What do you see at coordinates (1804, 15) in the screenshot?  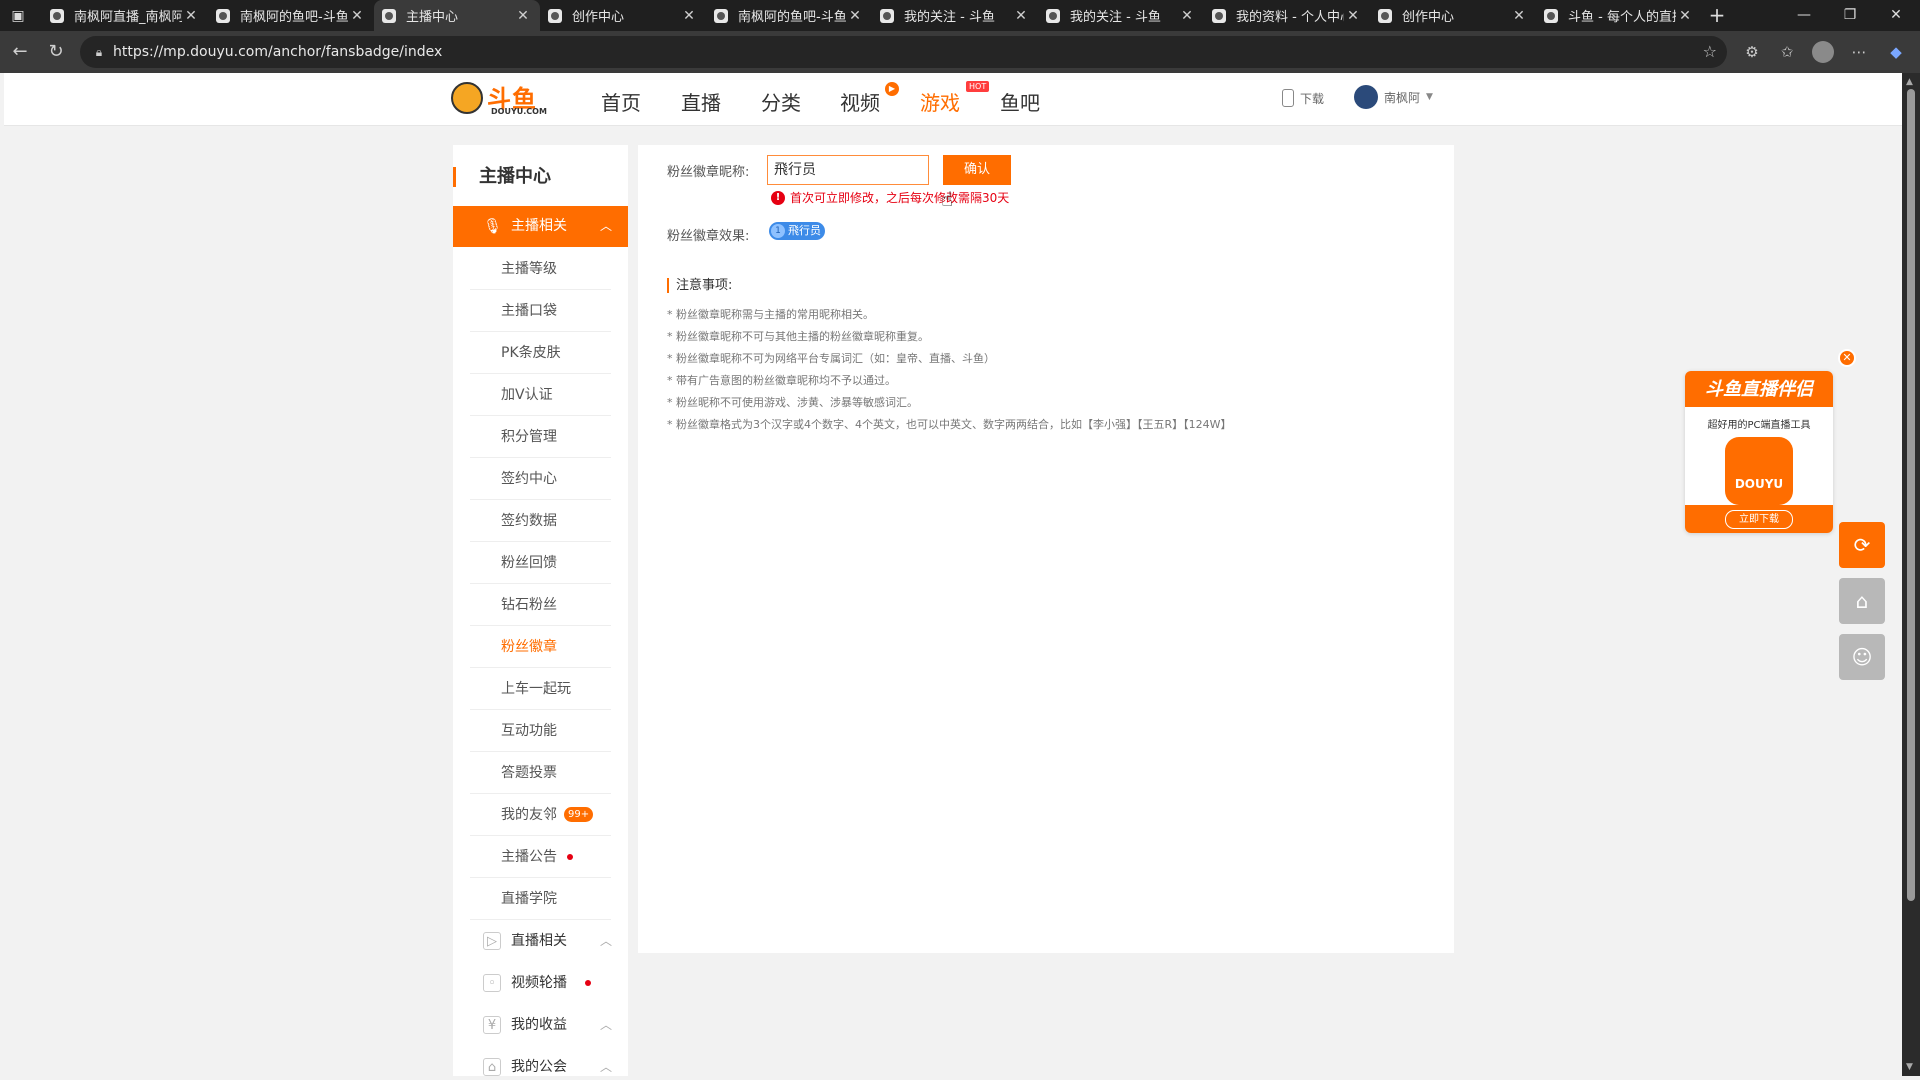 I see `minimize-button: —` at bounding box center [1804, 15].